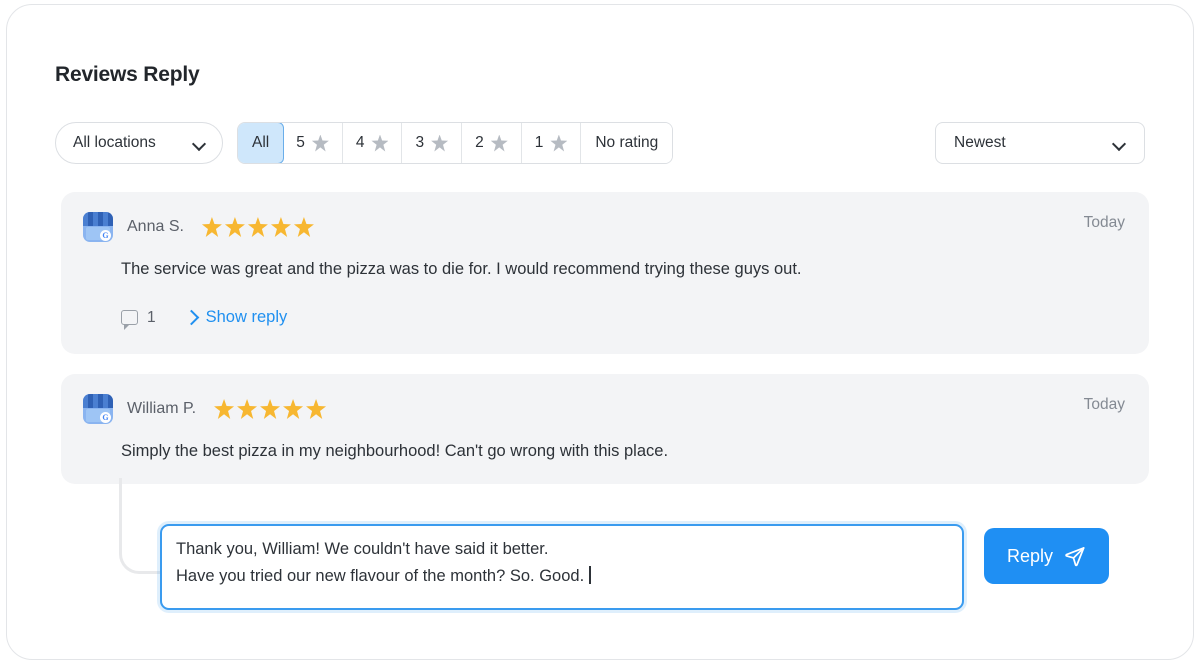 The height and width of the screenshot is (666, 1200). I want to click on rating-filter-no-rating-label: No rating, so click(627, 142).